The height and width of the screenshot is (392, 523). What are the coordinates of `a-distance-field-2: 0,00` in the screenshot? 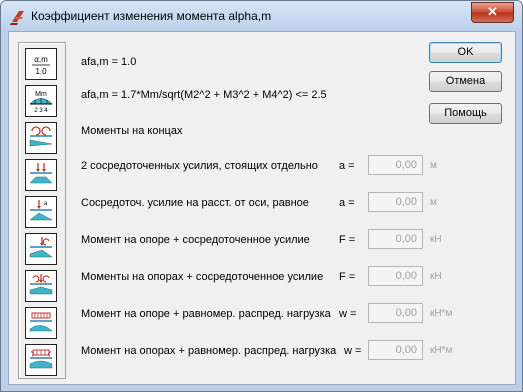 It's located at (395, 202).